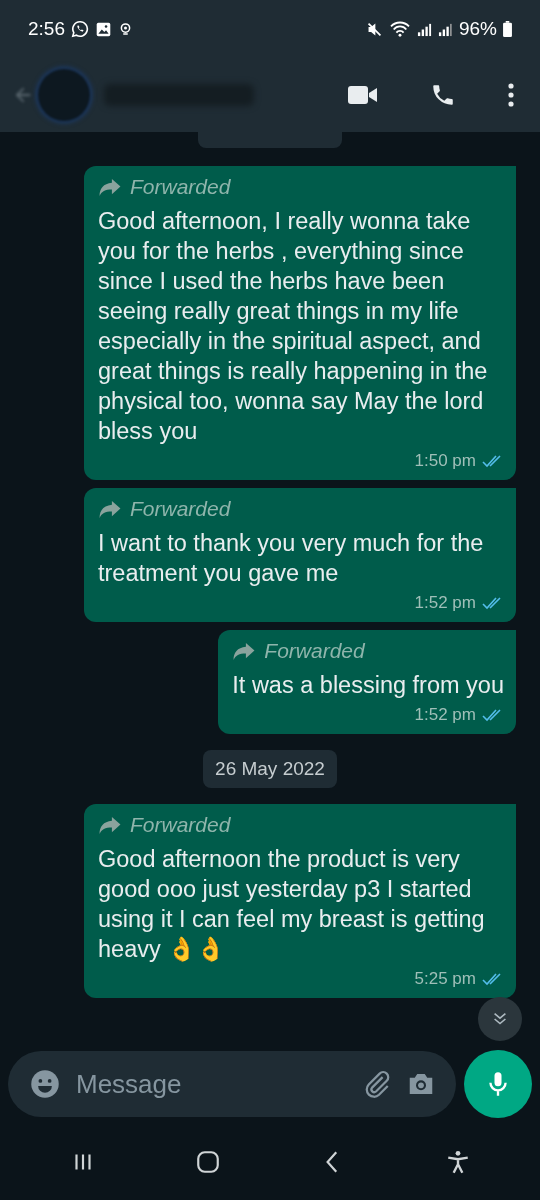 The image size is (540, 1200). I want to click on phone-icon, so click(443, 95).